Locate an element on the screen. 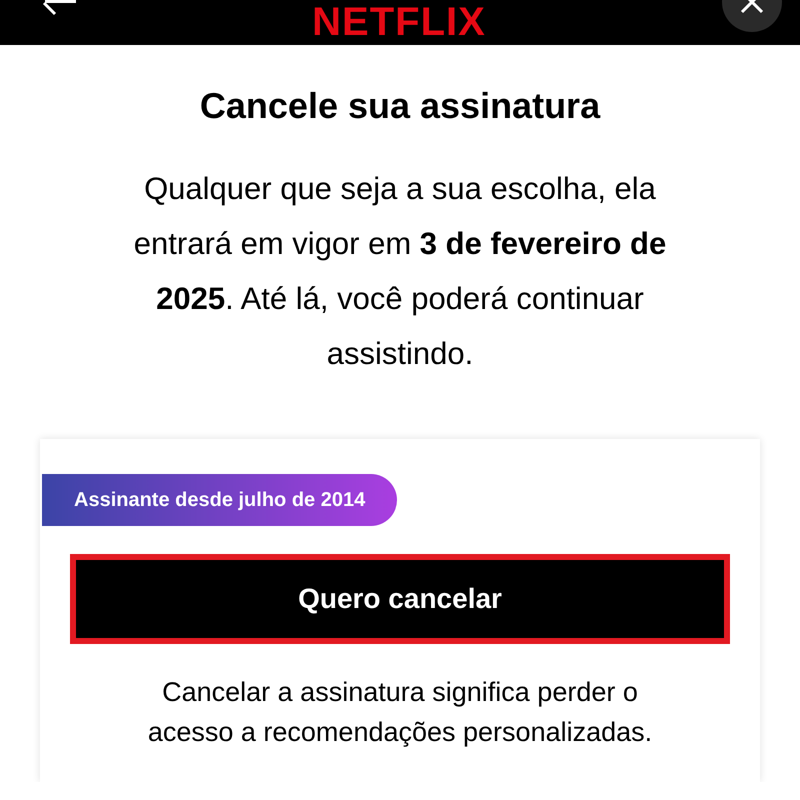 The height and width of the screenshot is (800, 800). cancel-button: Quero cancelar is located at coordinates (400, 599).